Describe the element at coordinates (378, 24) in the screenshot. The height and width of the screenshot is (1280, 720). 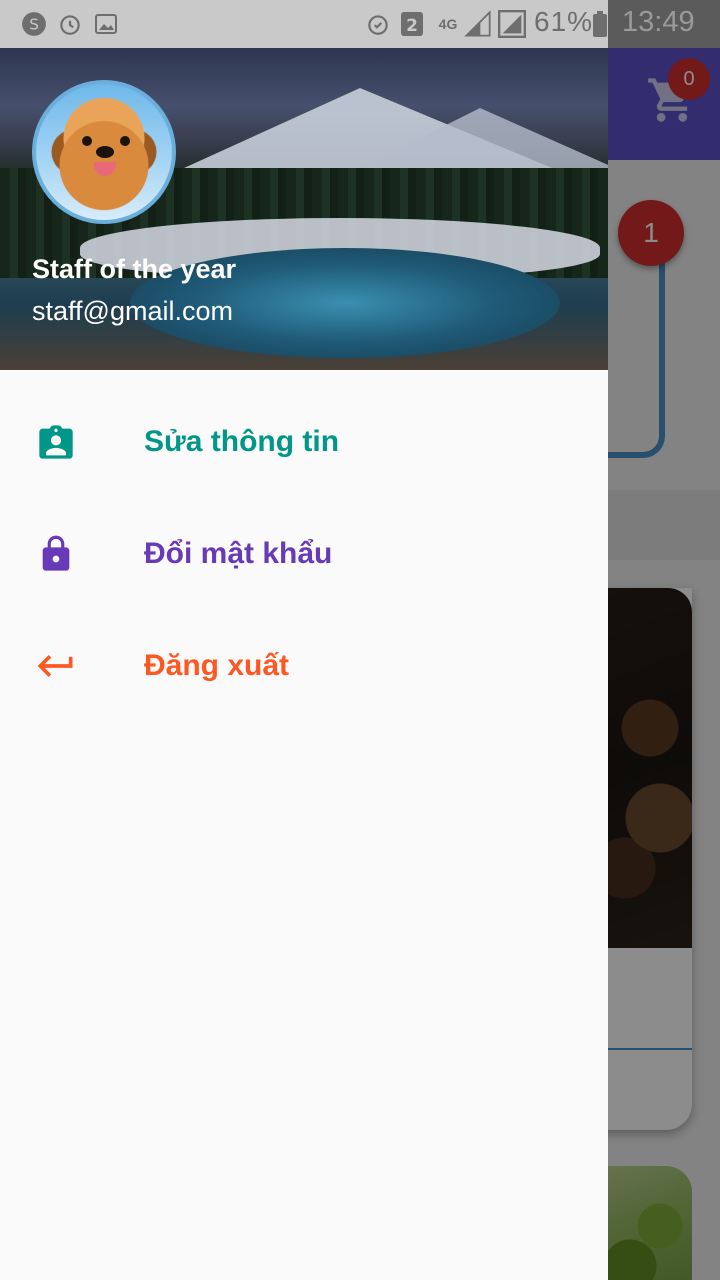
I see `alarm-clock-icon` at that location.